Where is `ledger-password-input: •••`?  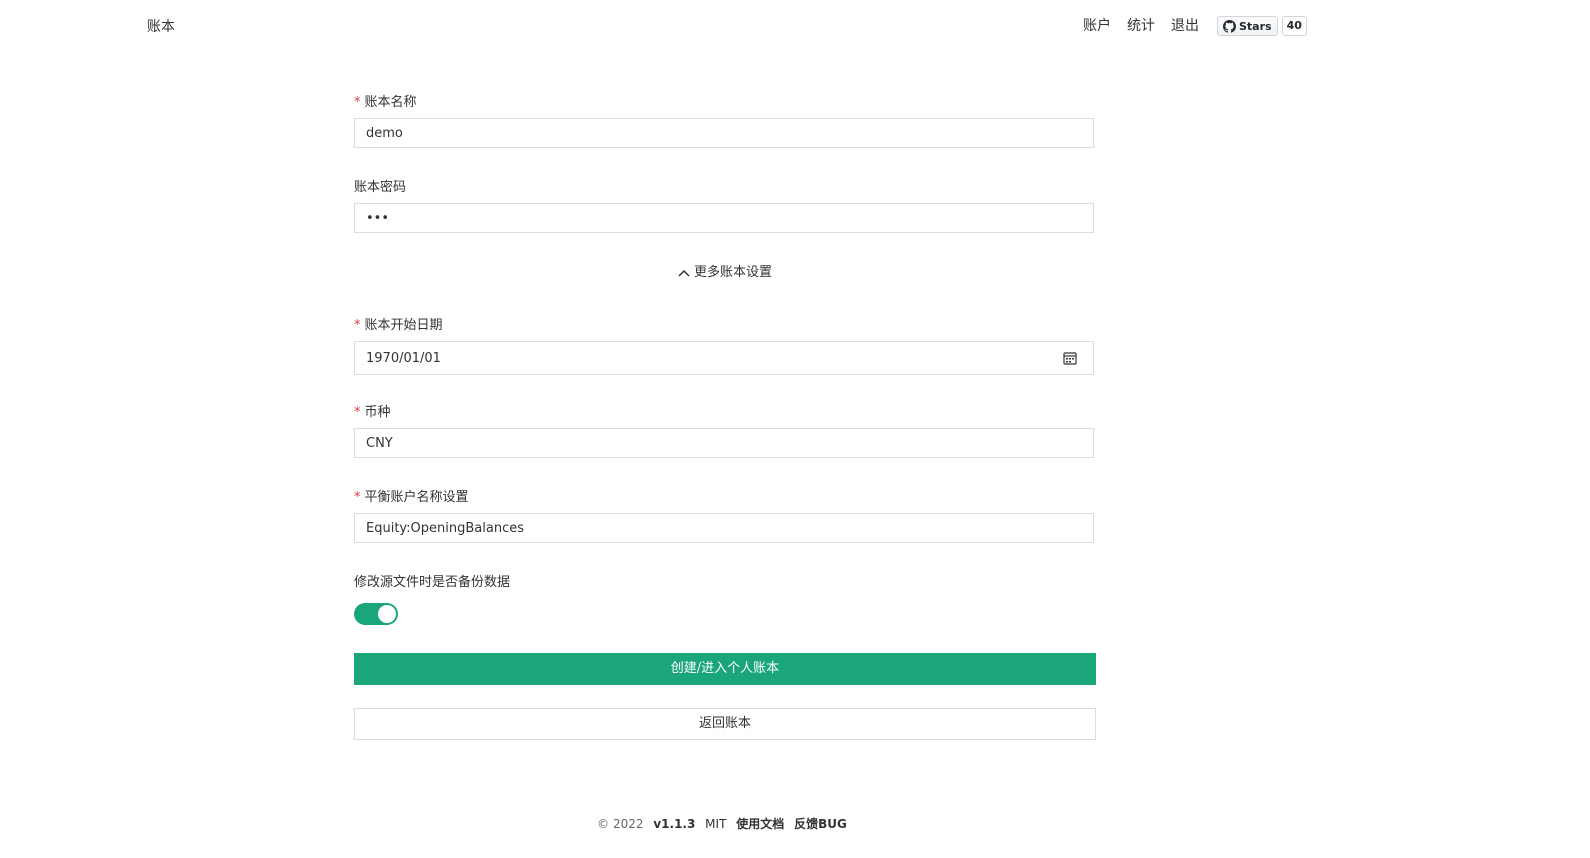
ledger-password-input: ••• is located at coordinates (724, 218).